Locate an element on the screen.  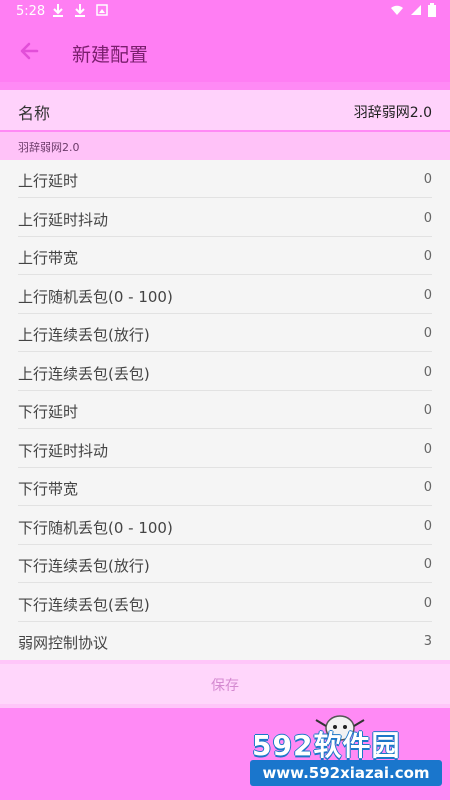
section-header: 羽辞弱网2.0 is located at coordinates (225, 146).